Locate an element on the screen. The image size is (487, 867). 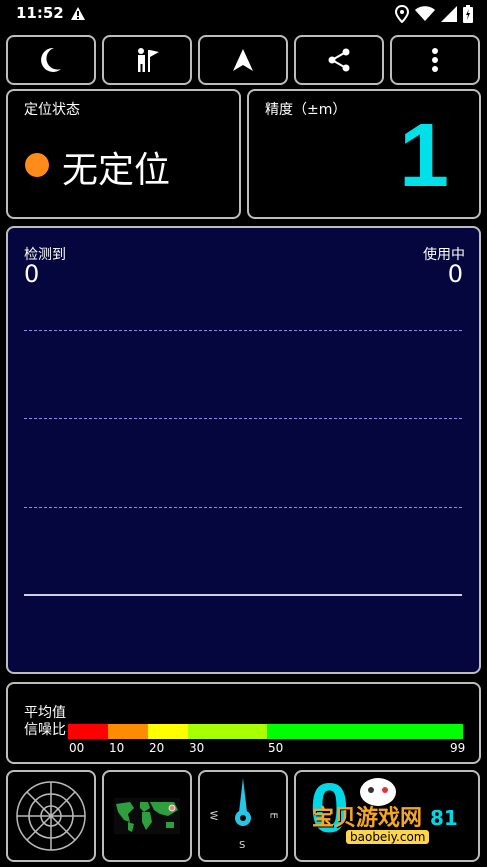
used-count: 0 is located at coordinates (455, 274).